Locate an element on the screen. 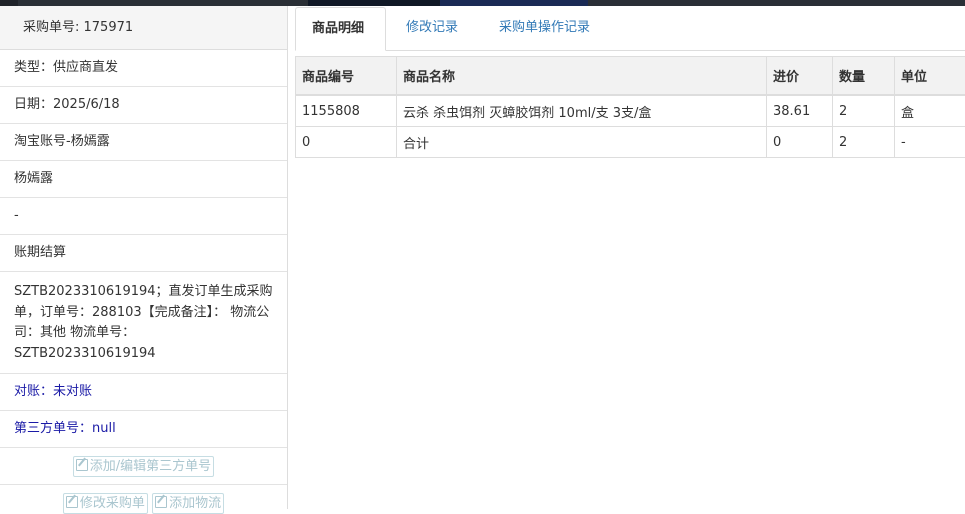 This screenshot has width=965, height=514. cell-price: 38.61 is located at coordinates (800, 111).